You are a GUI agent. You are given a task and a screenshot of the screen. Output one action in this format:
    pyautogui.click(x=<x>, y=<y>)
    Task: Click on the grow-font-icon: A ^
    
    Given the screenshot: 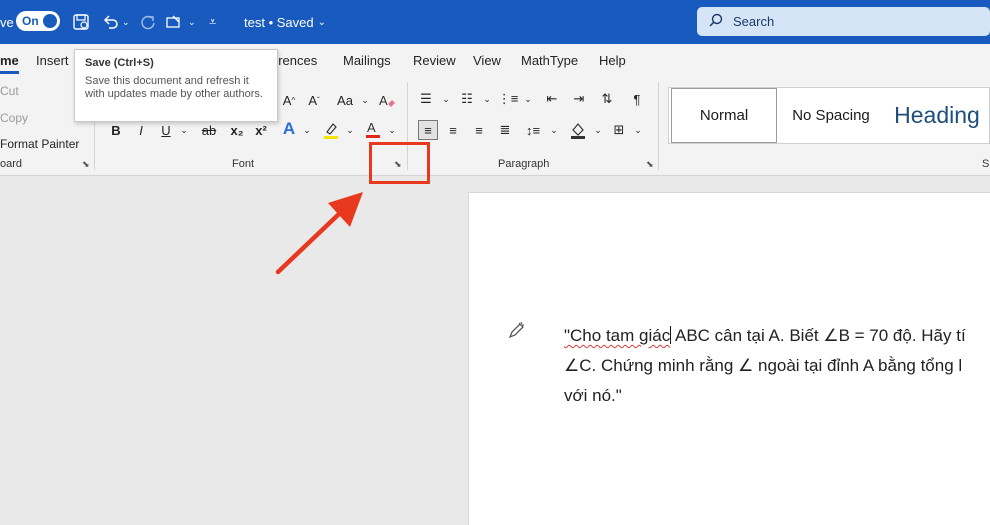 What is the action you would take?
    pyautogui.click(x=289, y=100)
    